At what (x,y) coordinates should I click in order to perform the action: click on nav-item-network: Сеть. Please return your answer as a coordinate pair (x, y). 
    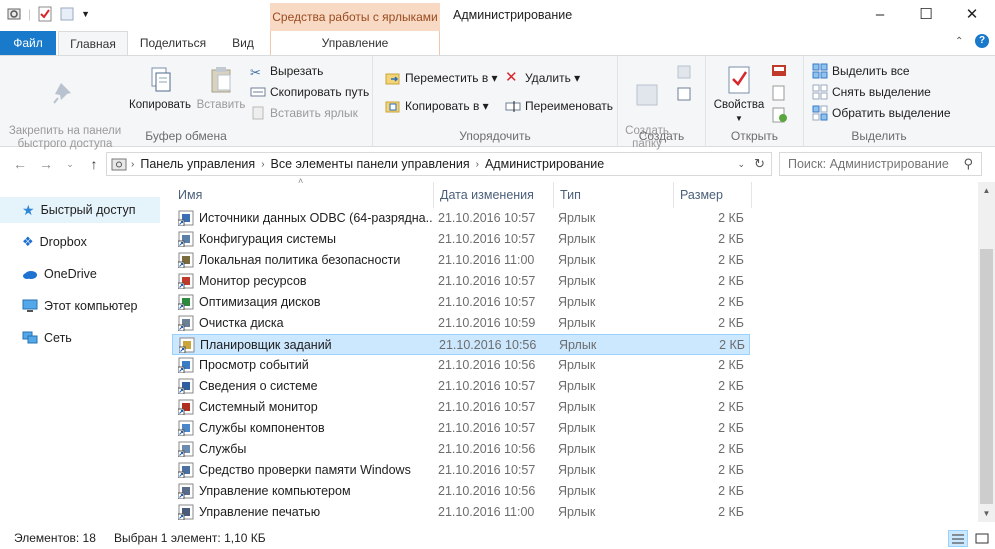
    Looking at the image, I should click on (80, 338).